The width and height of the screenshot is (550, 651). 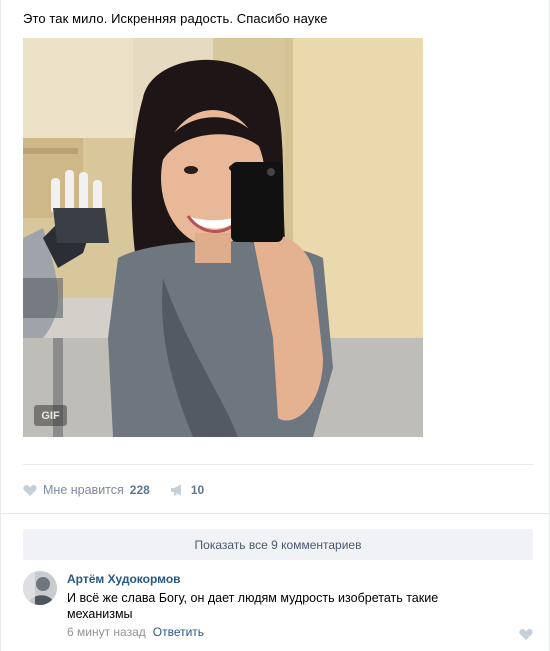 I want to click on like-button: Мне нравится 228, so click(x=86, y=490).